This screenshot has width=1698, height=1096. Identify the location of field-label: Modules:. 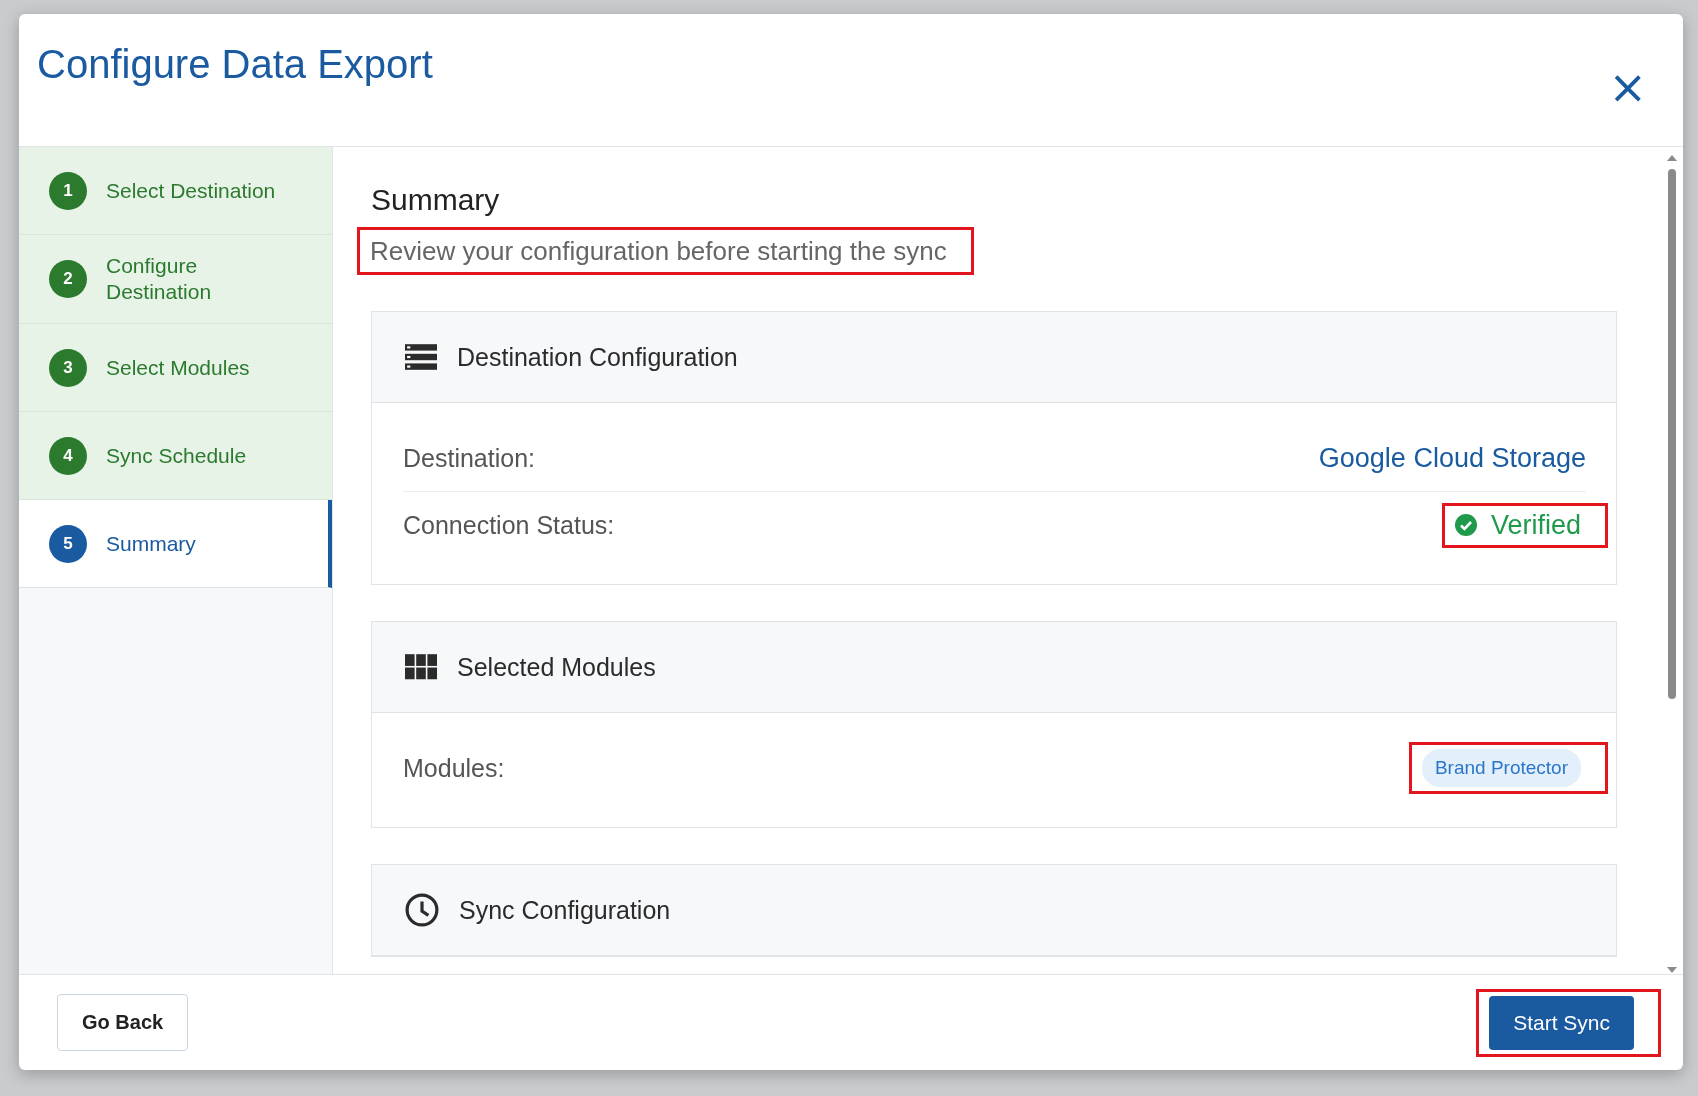
(454, 768).